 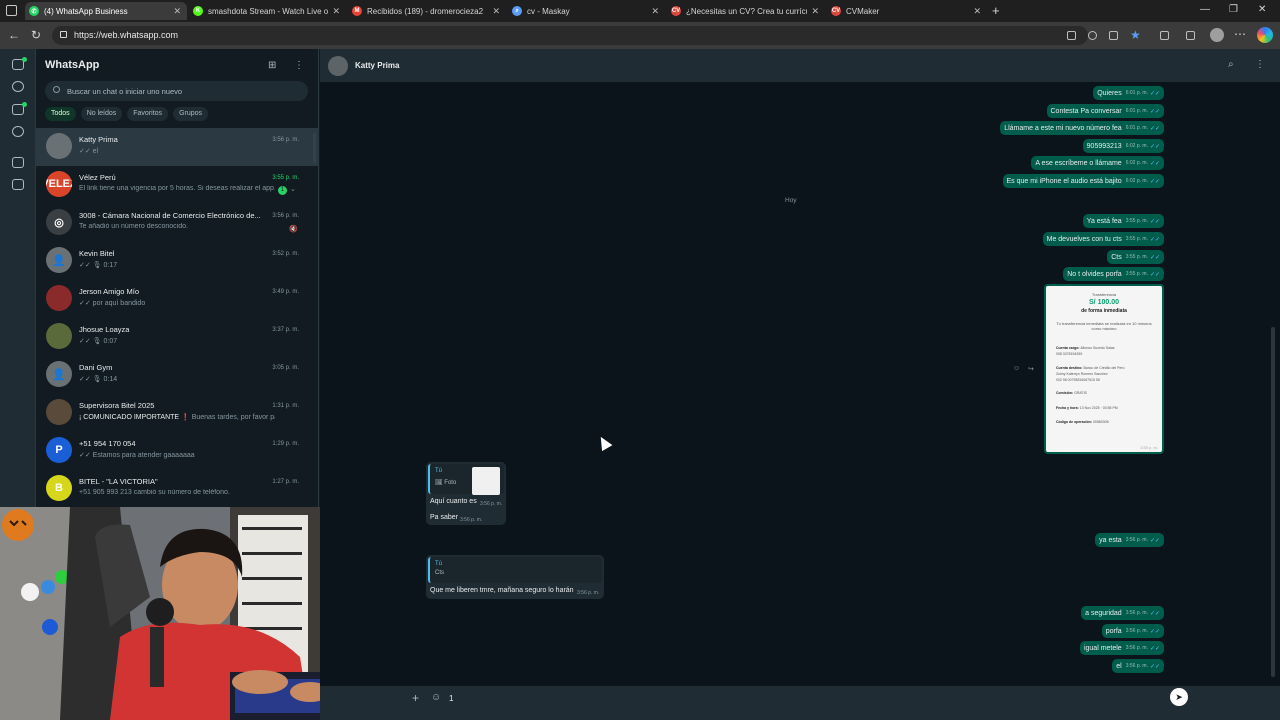 I want to click on sidebar-scrollbar, so click(x=314, y=148).